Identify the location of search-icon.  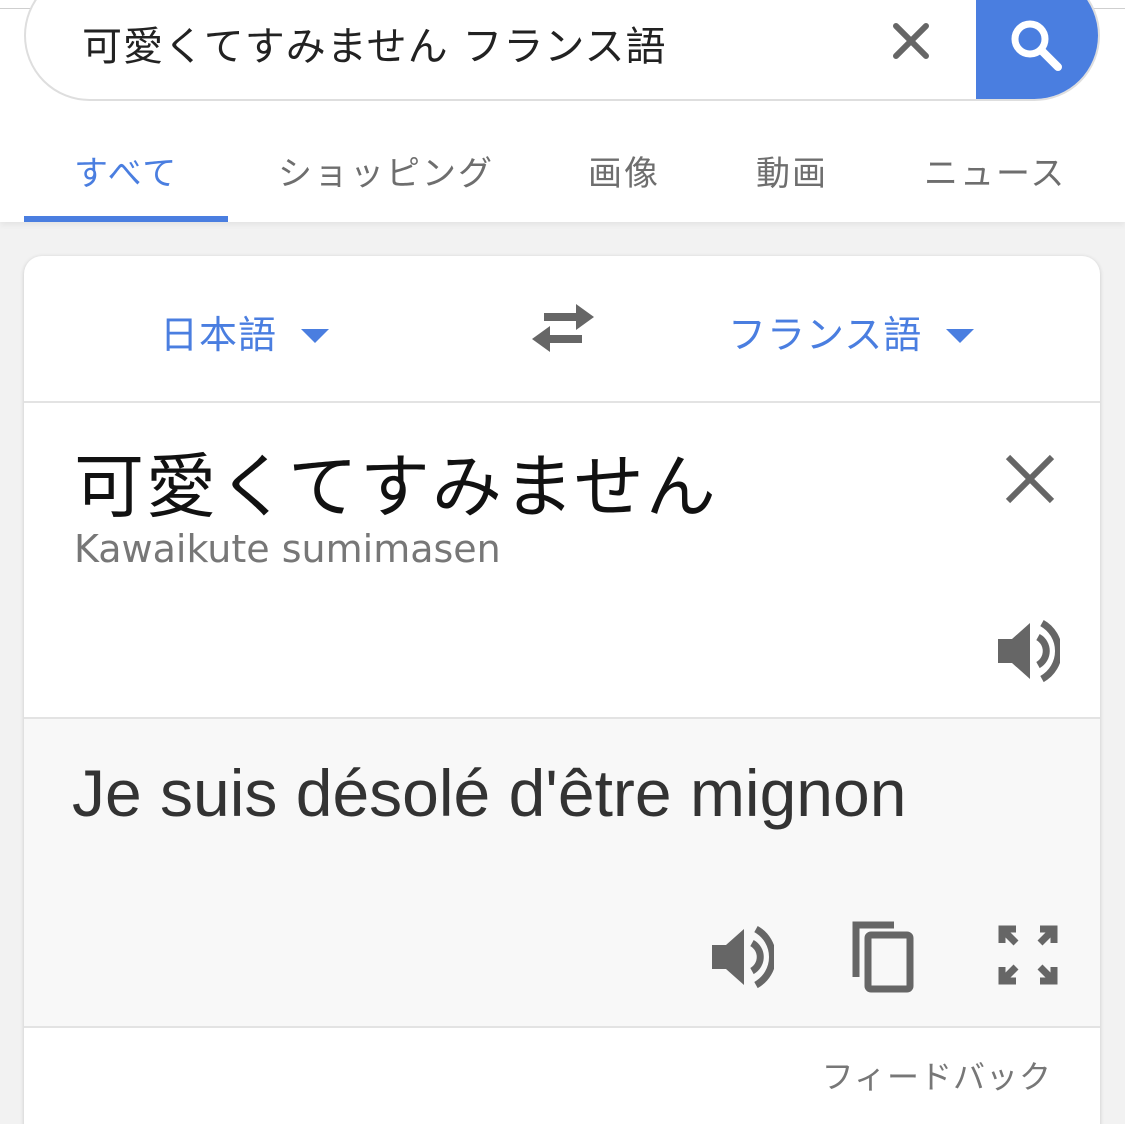
(1036, 45).